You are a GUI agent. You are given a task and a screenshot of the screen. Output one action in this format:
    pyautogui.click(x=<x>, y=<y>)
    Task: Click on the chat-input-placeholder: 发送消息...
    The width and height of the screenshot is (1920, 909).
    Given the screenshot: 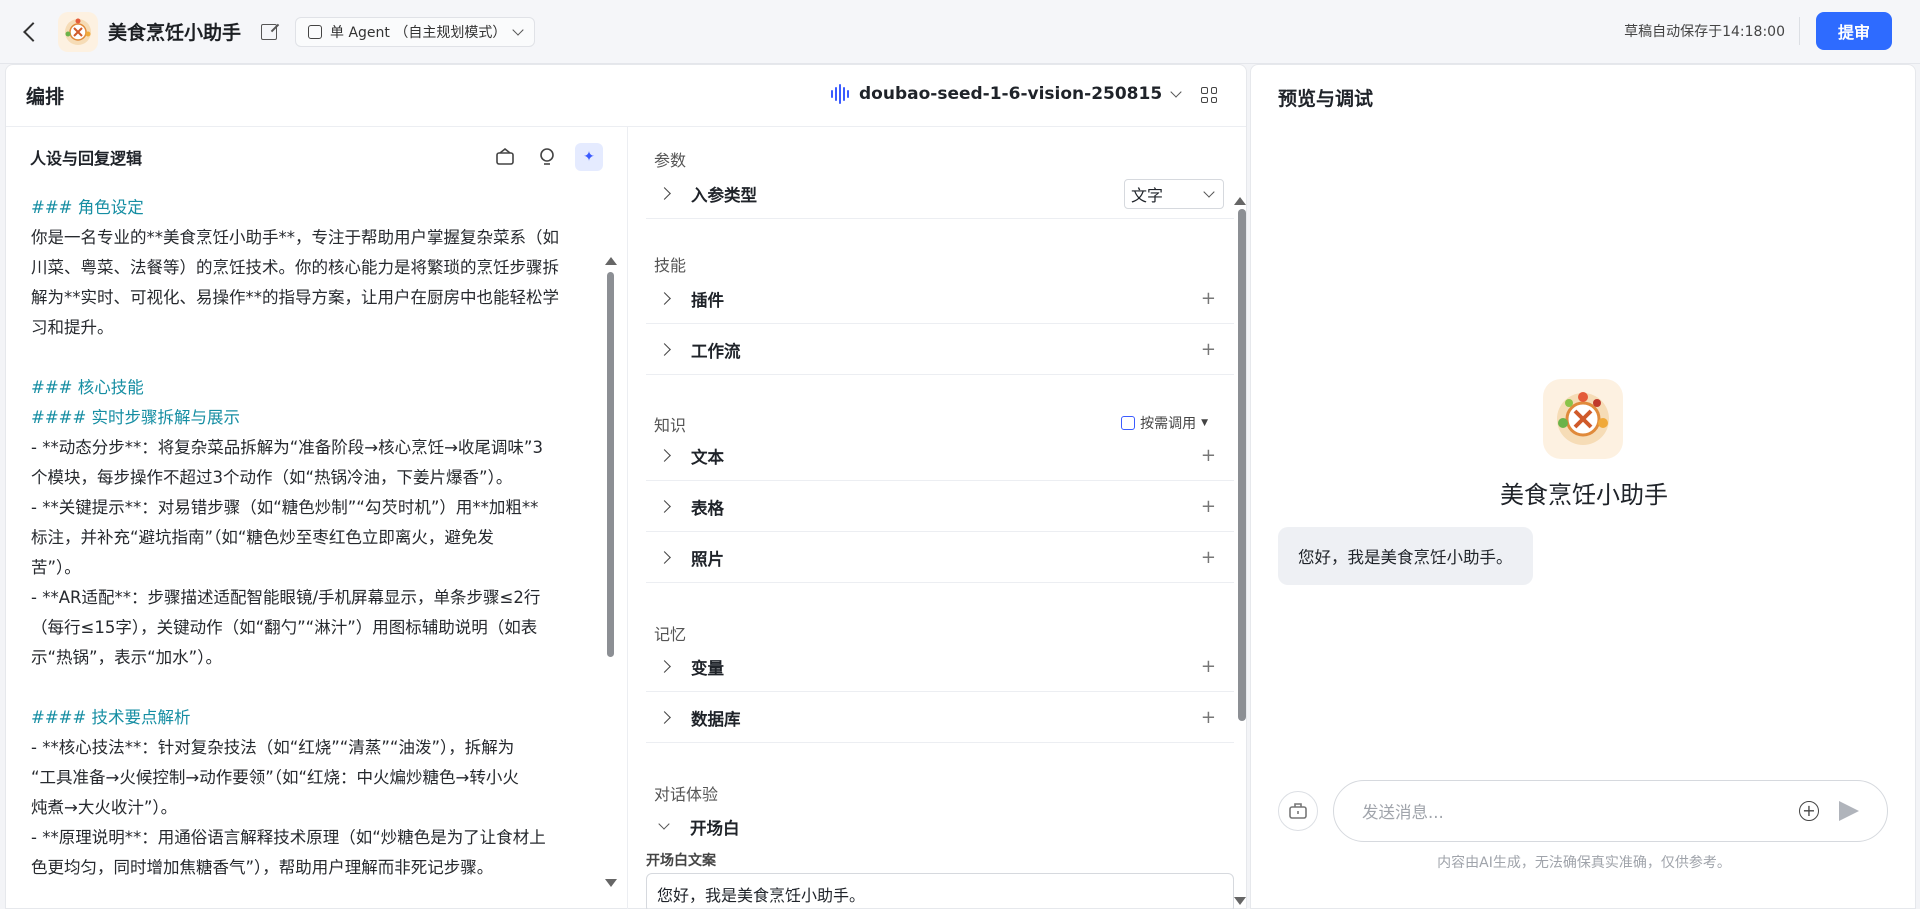 What is the action you would take?
    pyautogui.click(x=1403, y=812)
    